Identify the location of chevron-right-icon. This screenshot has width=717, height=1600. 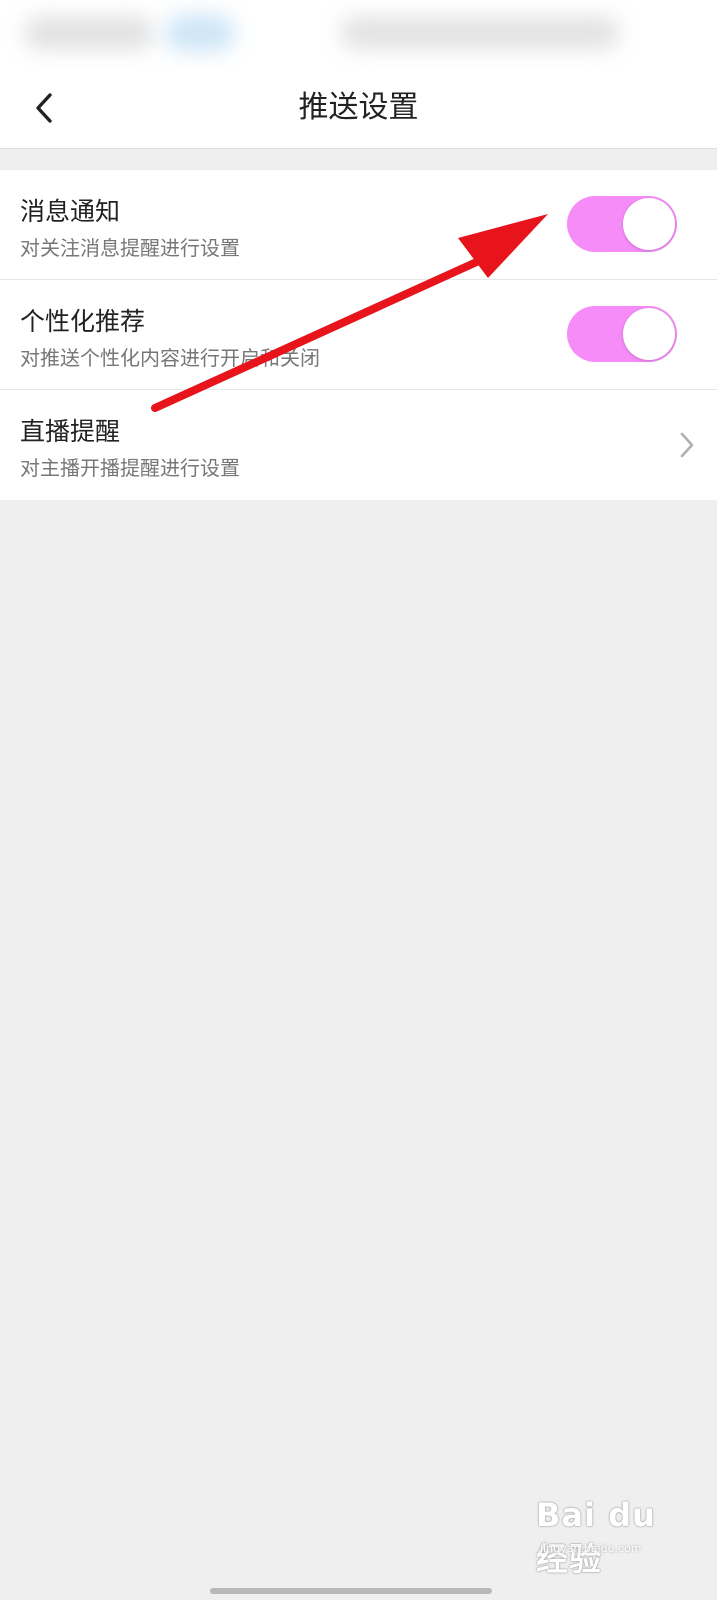
(687, 445).